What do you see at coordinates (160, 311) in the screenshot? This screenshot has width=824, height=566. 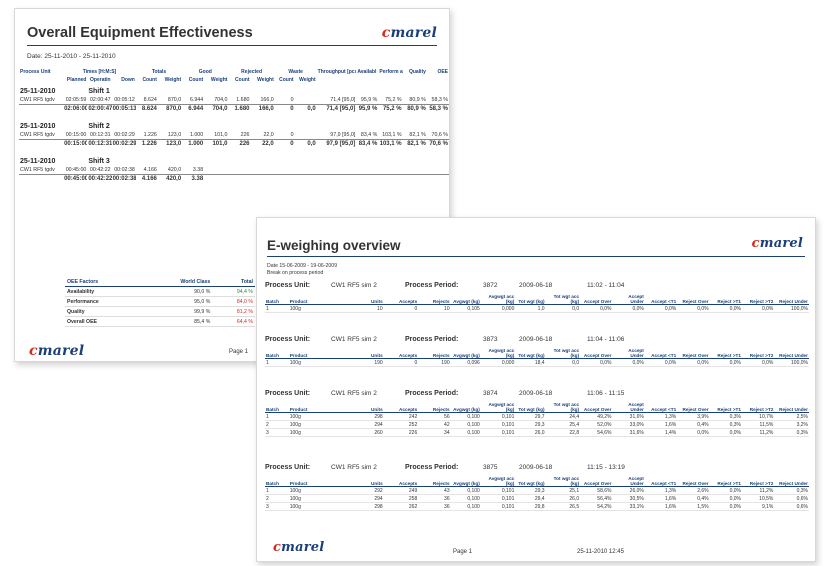 I see `oee-factor-row: Quality 99,9 % 81,2 %` at bounding box center [160, 311].